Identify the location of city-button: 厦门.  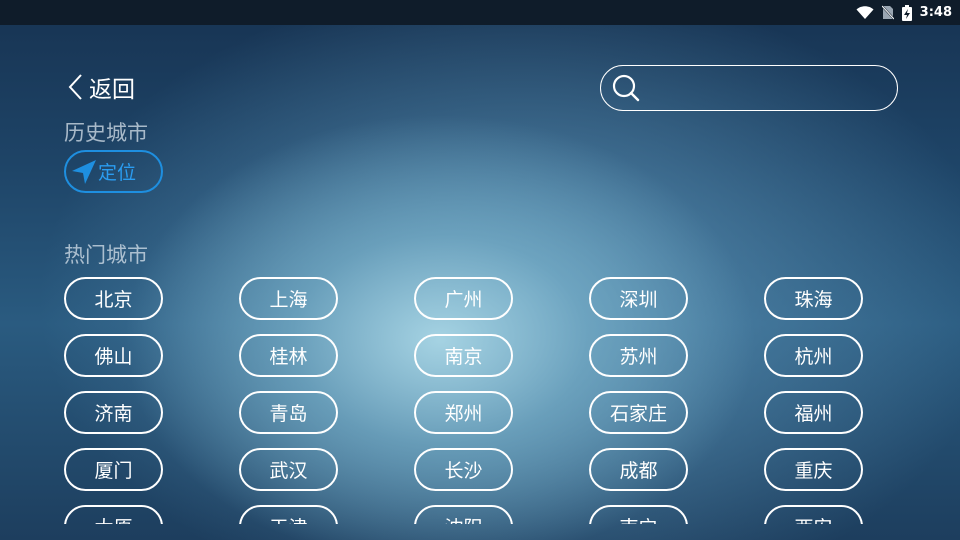
(113, 469).